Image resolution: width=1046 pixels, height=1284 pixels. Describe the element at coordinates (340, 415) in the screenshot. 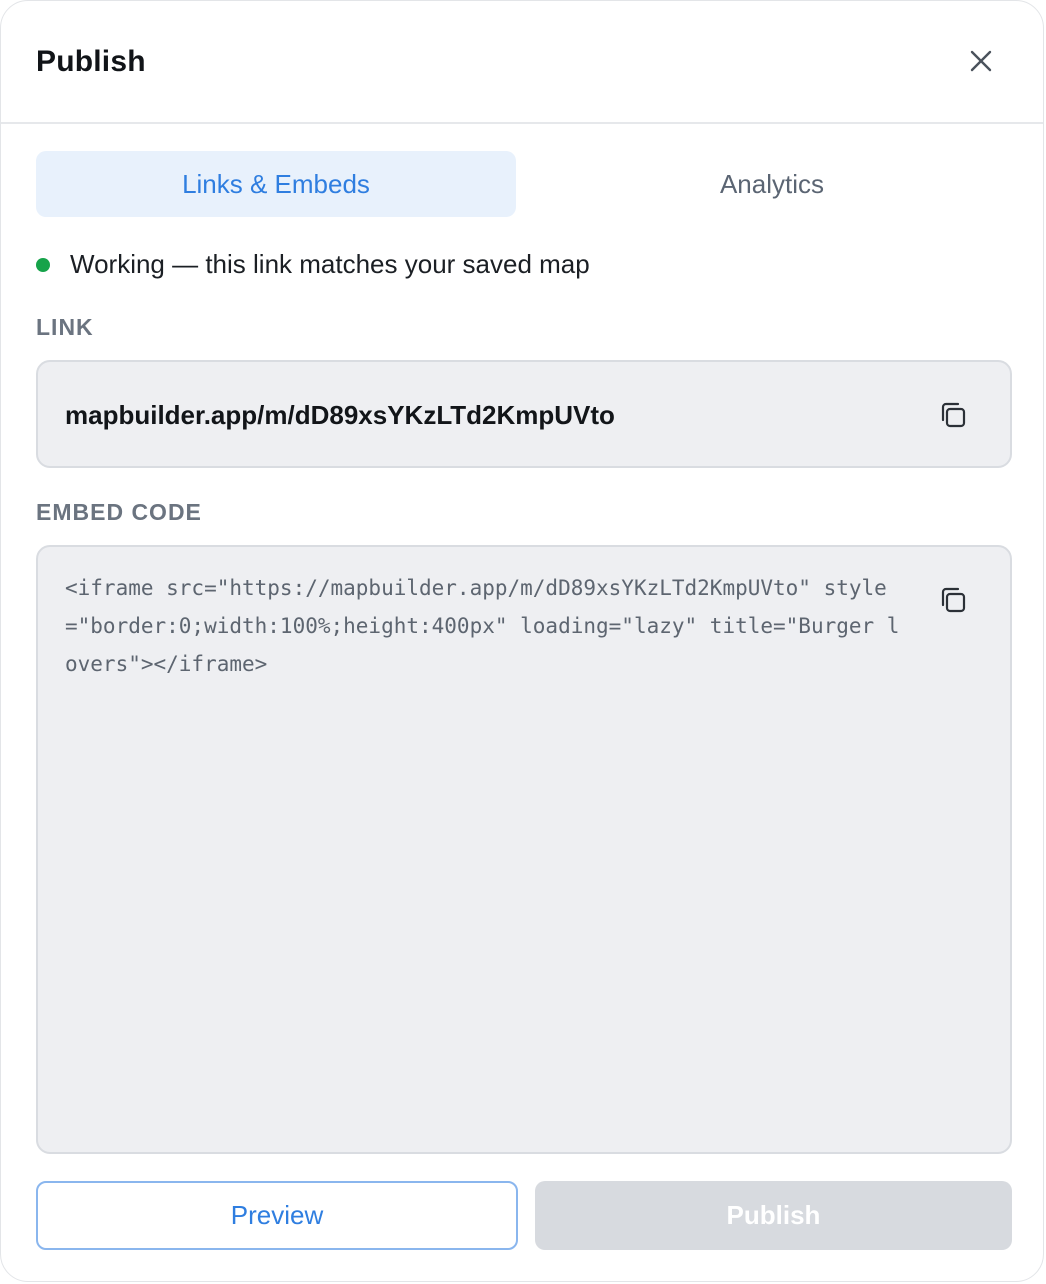

I see `link-value: mapbuilder.app/m/dD89xsYKzLTd2KmpUVto` at that location.